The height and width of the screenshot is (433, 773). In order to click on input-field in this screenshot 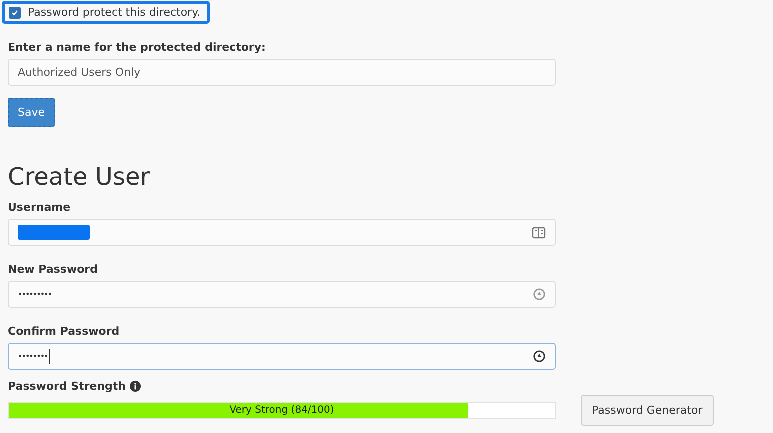, I will do `click(282, 232)`.